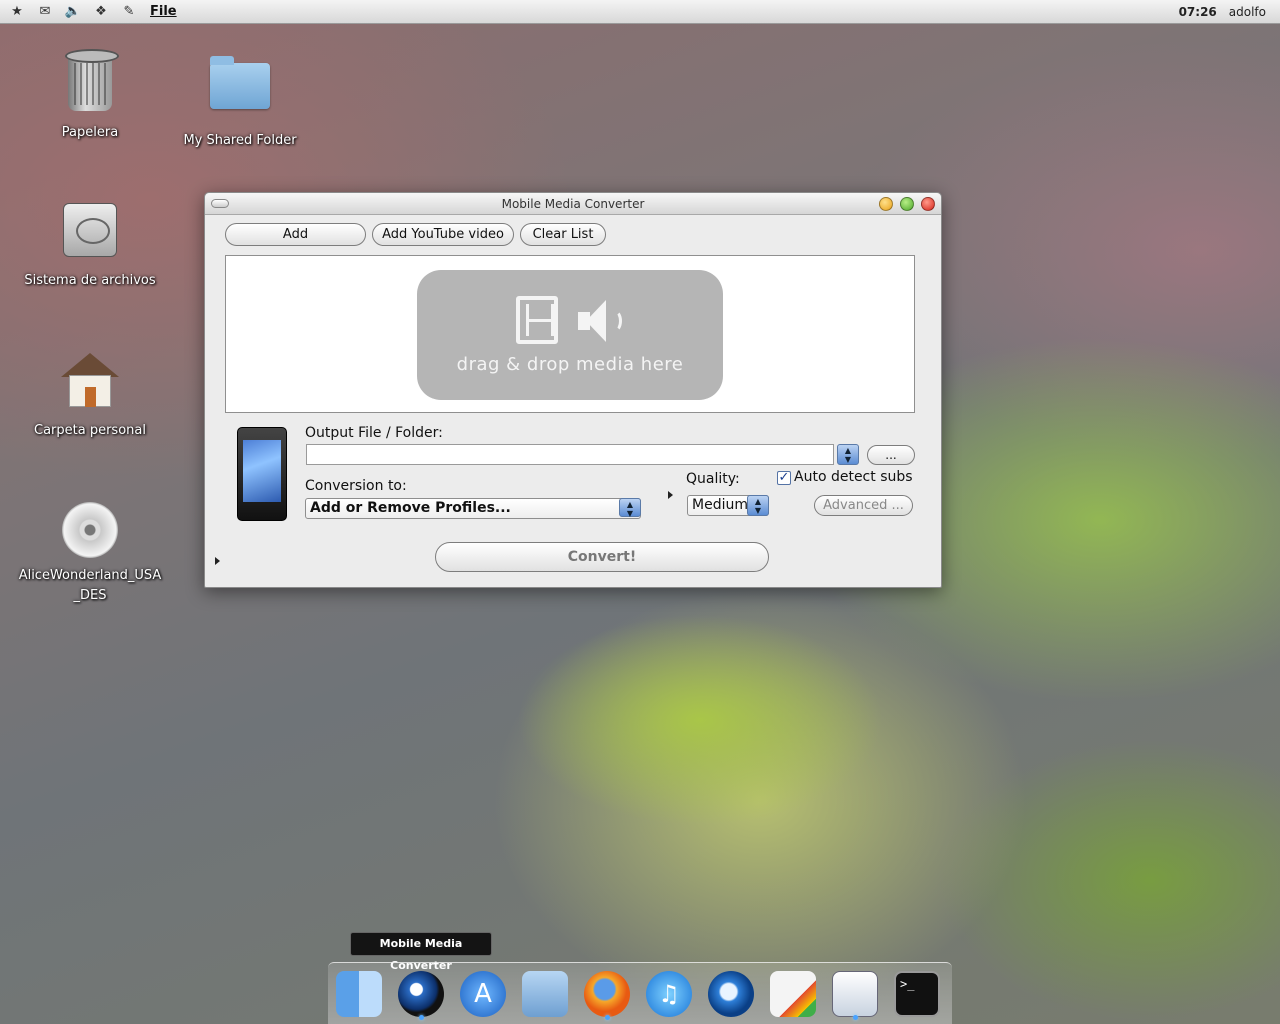 The image size is (1280, 1024). Describe the element at coordinates (758, 505) in the screenshot. I see `quality-arrows: ▲ ▼` at that location.